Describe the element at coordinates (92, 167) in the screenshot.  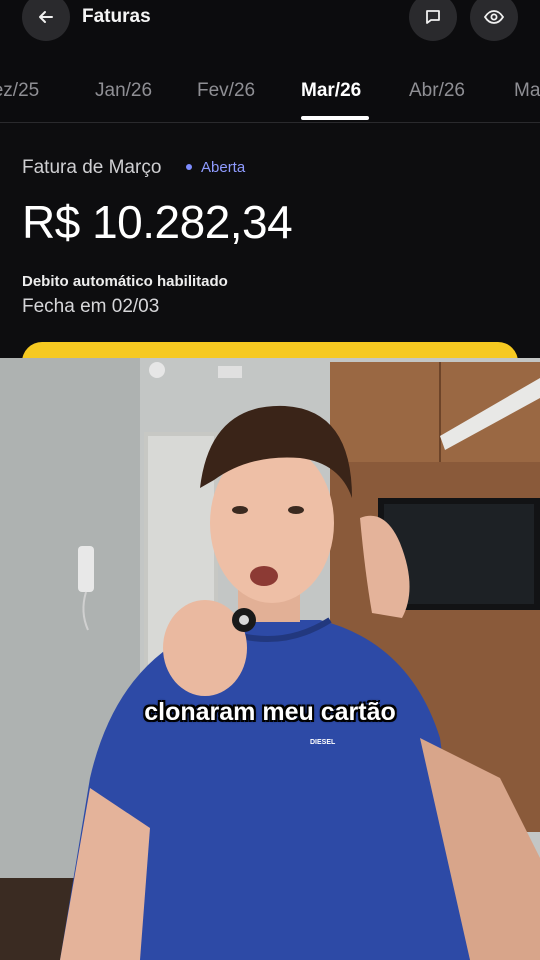
I see `invoice-title: Fatura de Março` at that location.